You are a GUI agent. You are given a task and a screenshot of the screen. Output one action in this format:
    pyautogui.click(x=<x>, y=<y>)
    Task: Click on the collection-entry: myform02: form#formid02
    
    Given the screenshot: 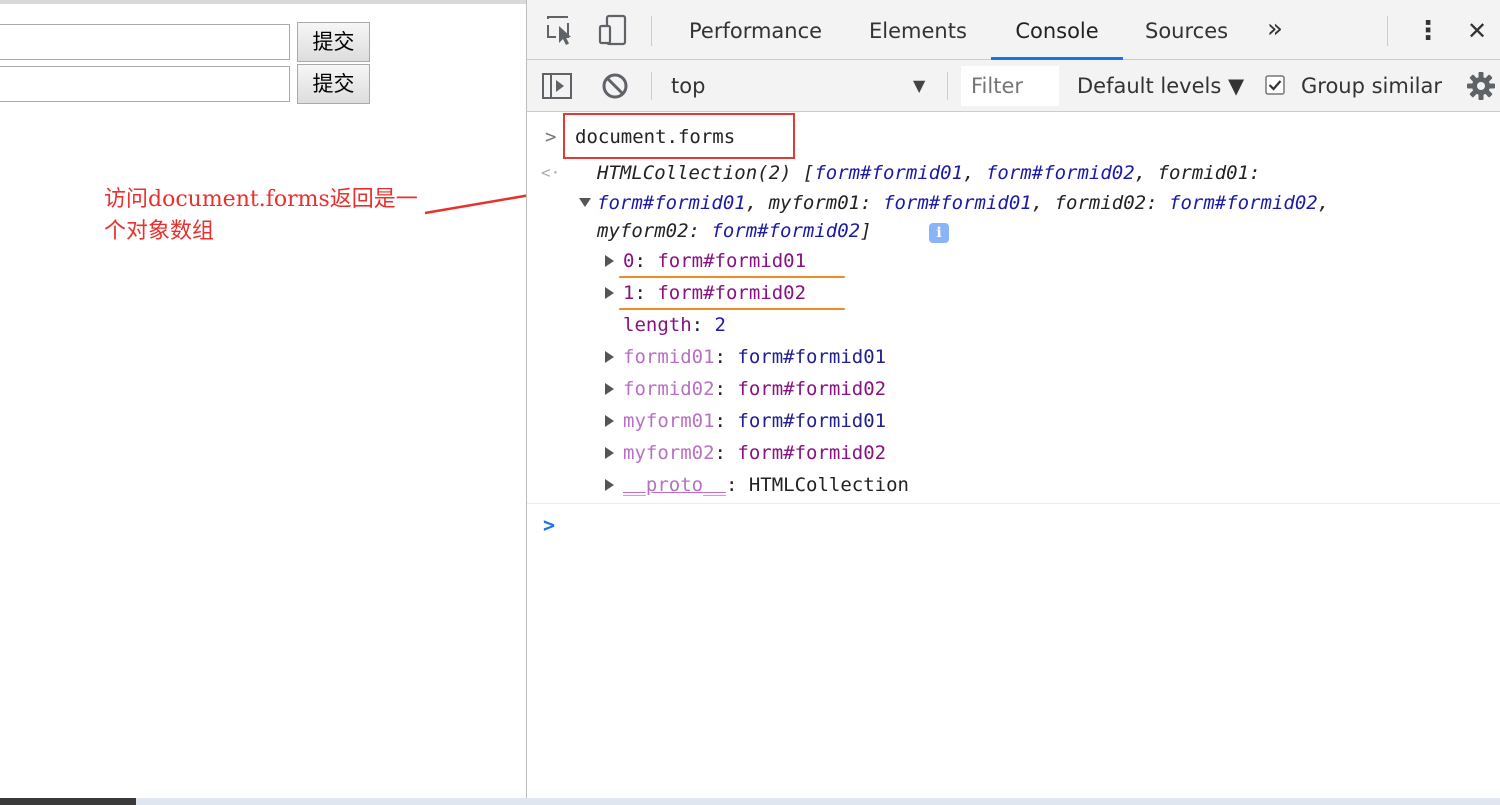 What is the action you would take?
    pyautogui.click(x=754, y=453)
    